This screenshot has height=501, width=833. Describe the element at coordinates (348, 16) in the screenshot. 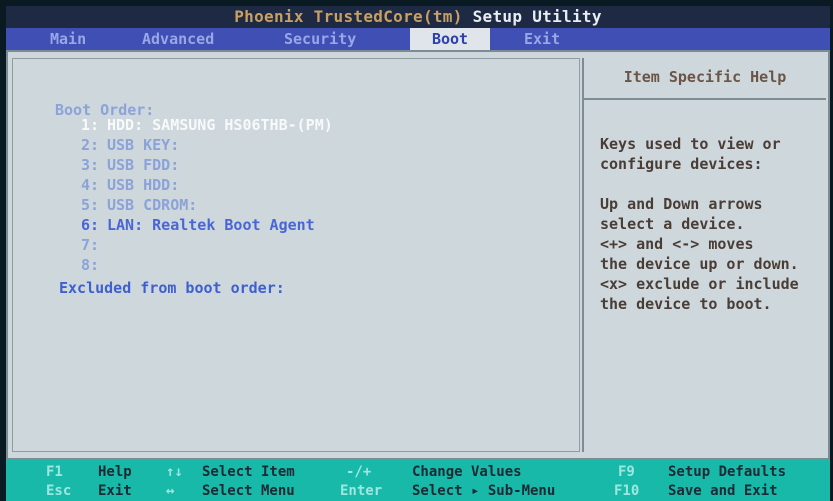

I see `title-product: Phoenix TrustedCore(tm)` at that location.